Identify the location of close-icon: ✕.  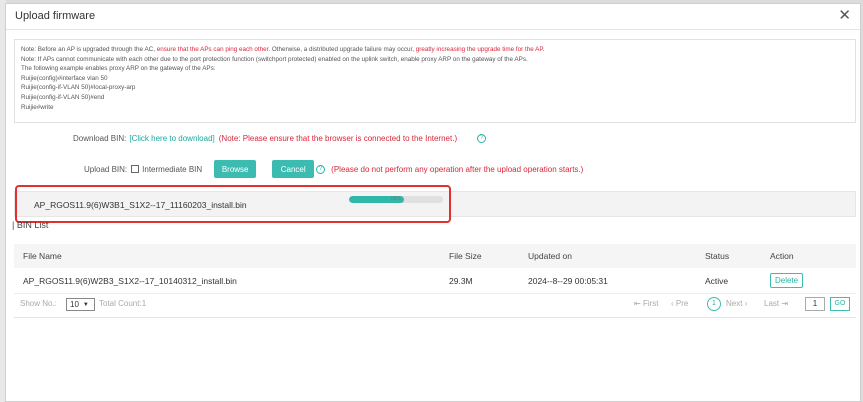
(844, 16).